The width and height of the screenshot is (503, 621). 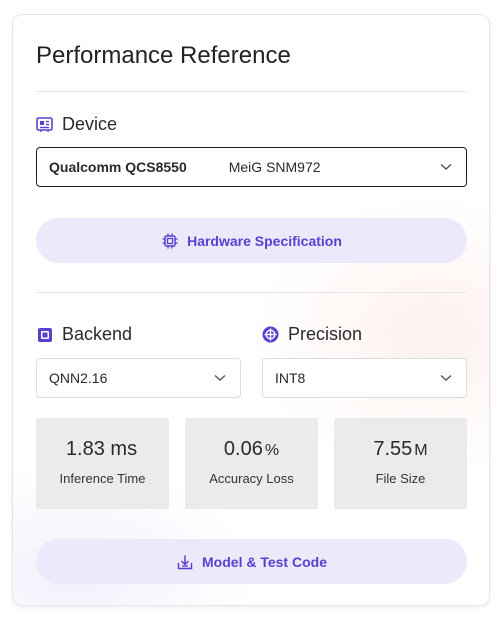 What do you see at coordinates (102, 478) in the screenshot?
I see `metric-label: Inference Time` at bounding box center [102, 478].